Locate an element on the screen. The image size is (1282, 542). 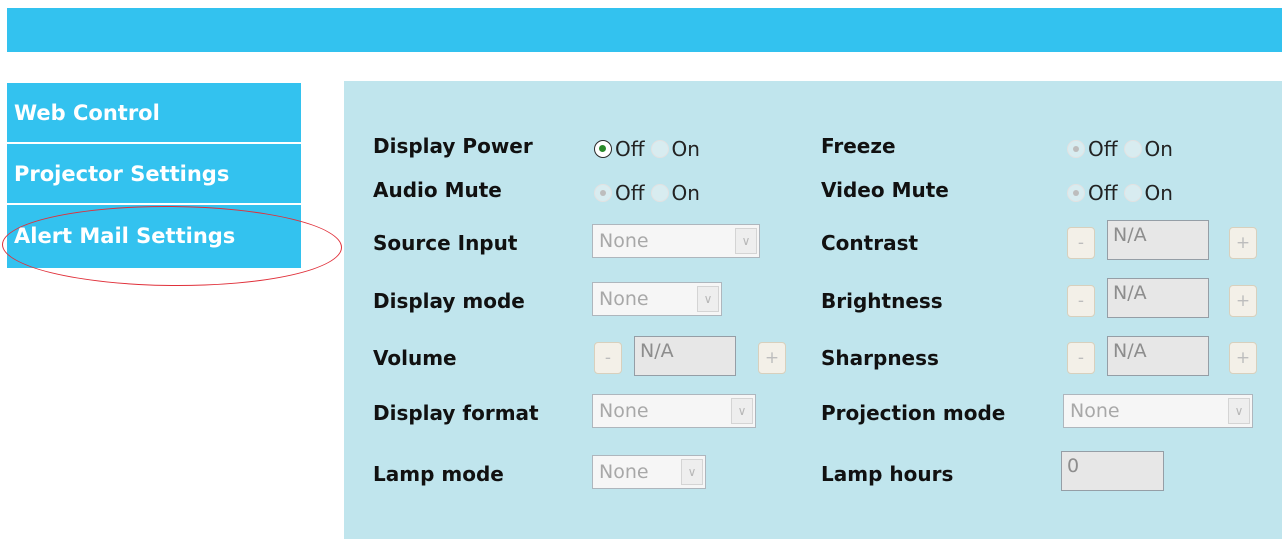
audio-mute-label: Audio Mute is located at coordinates (437, 190).